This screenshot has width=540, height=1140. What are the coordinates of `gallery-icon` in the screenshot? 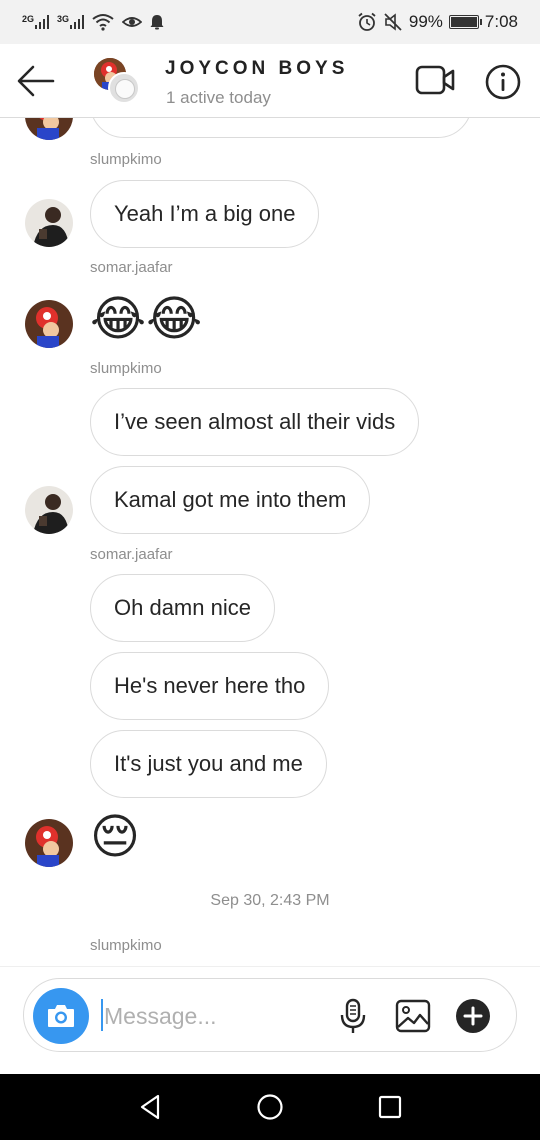 It's located at (413, 1016).